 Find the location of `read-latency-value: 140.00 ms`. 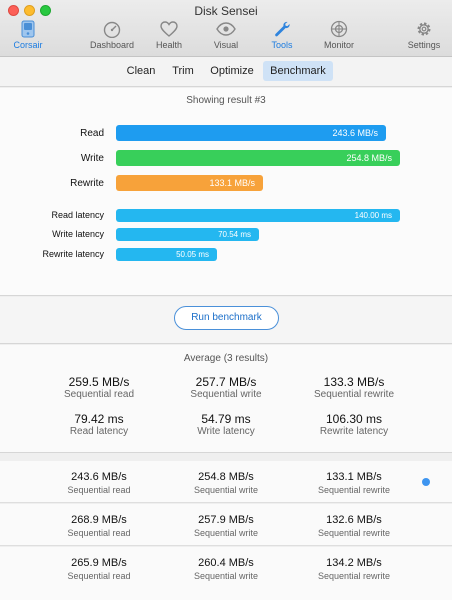

read-latency-value: 140.00 ms is located at coordinates (373, 215).